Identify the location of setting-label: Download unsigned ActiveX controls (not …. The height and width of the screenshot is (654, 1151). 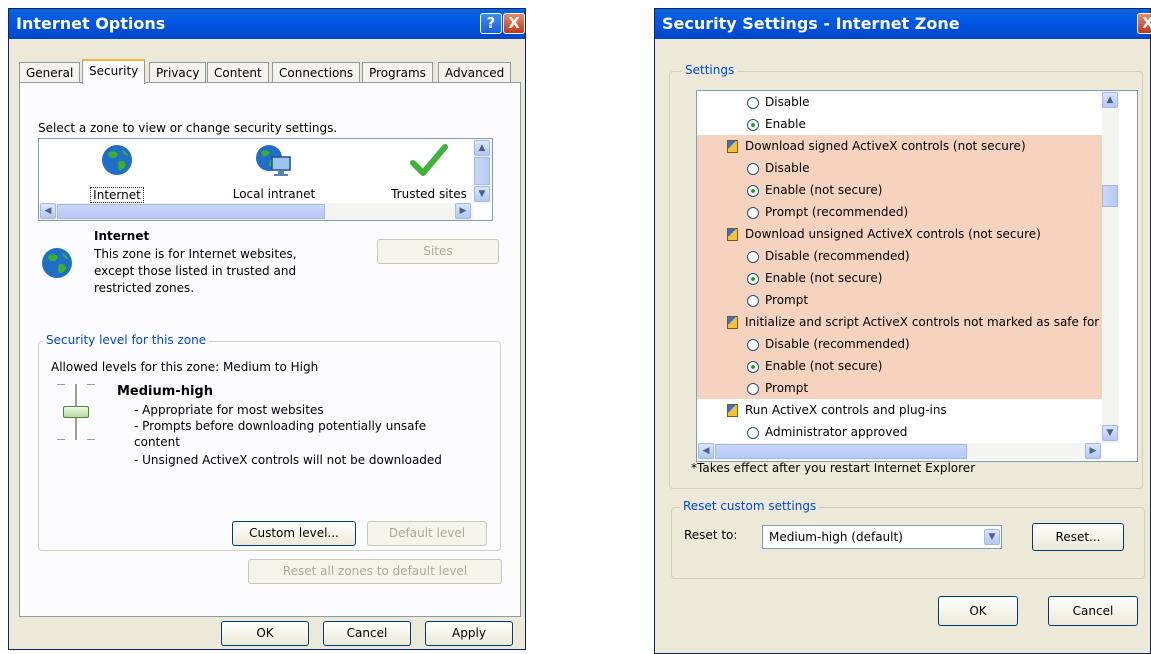
(893, 234).